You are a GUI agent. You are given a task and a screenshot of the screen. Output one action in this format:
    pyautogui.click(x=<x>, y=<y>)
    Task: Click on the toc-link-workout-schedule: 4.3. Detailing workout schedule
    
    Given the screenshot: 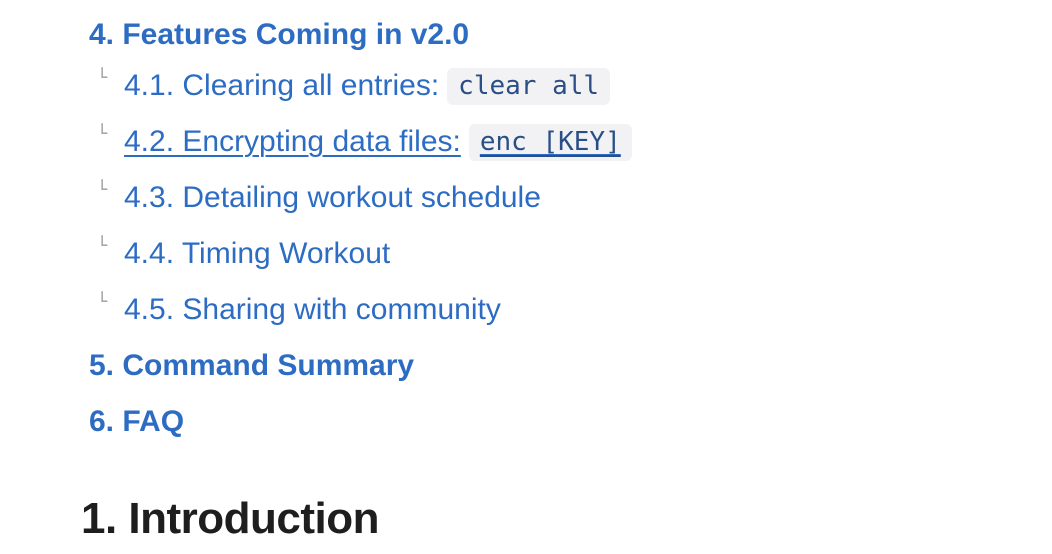 What is the action you would take?
    pyautogui.click(x=332, y=198)
    